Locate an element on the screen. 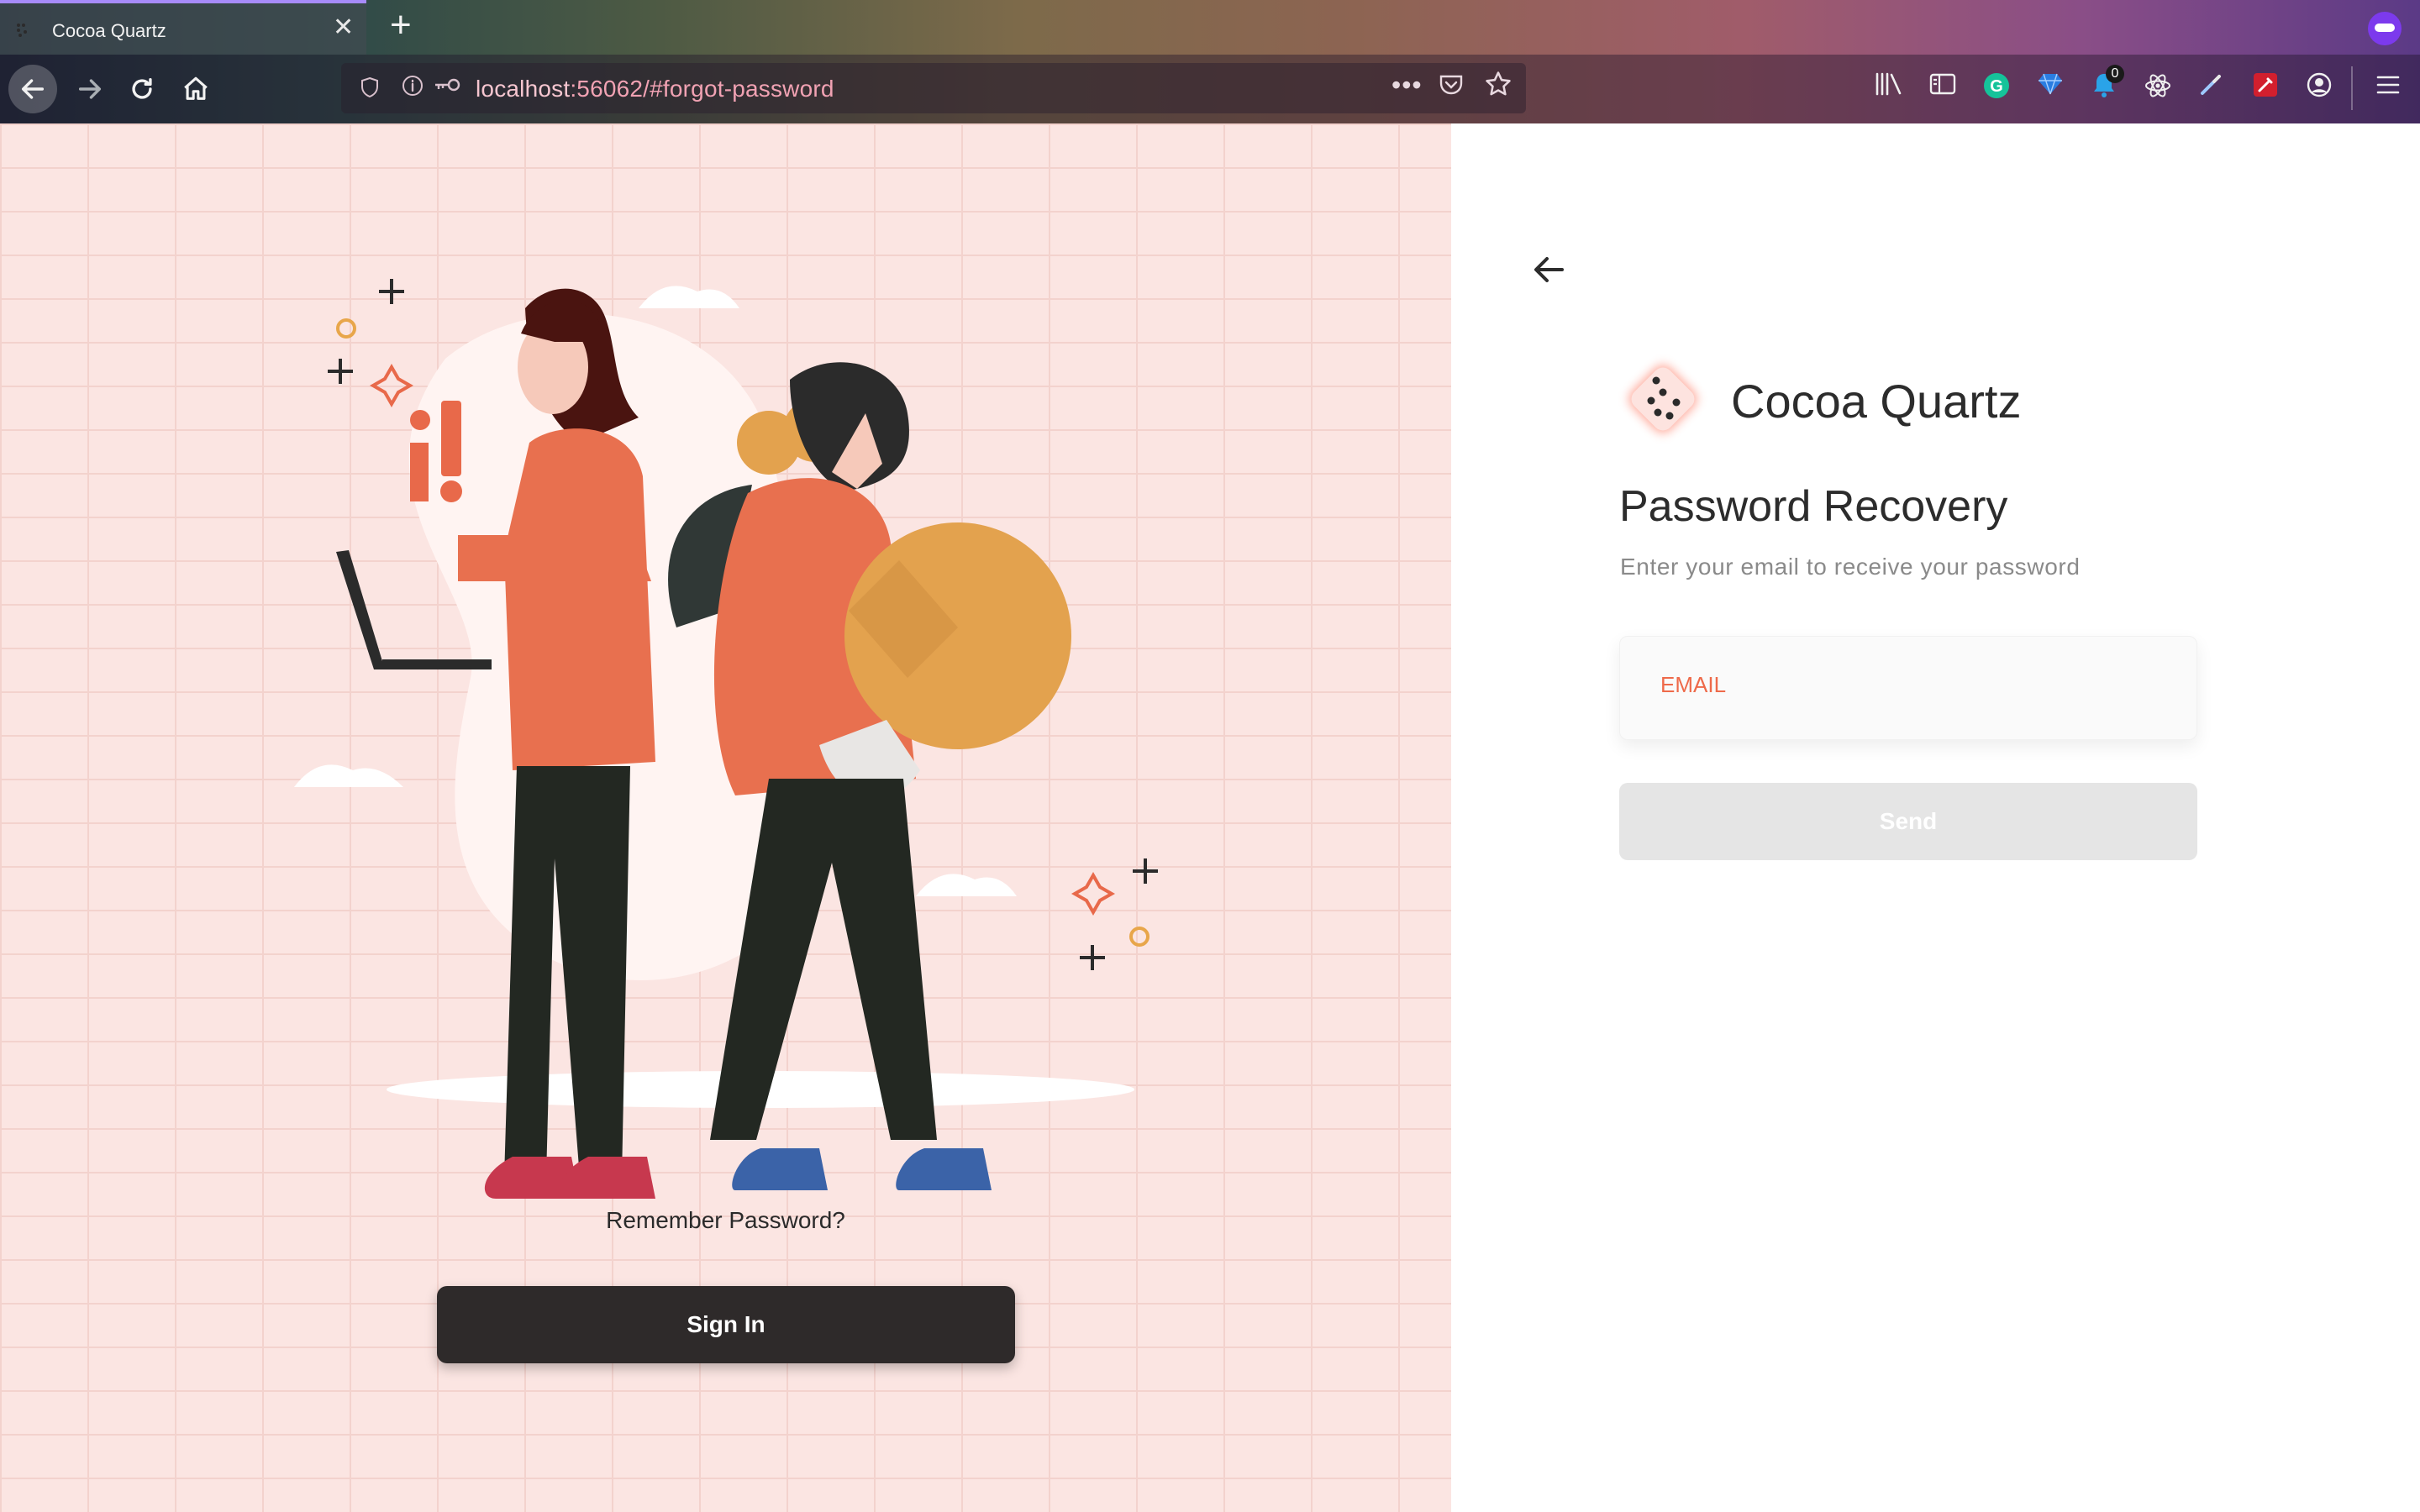 Image resolution: width=2420 pixels, height=1512 pixels. svg-text: G is located at coordinates (1996, 86).